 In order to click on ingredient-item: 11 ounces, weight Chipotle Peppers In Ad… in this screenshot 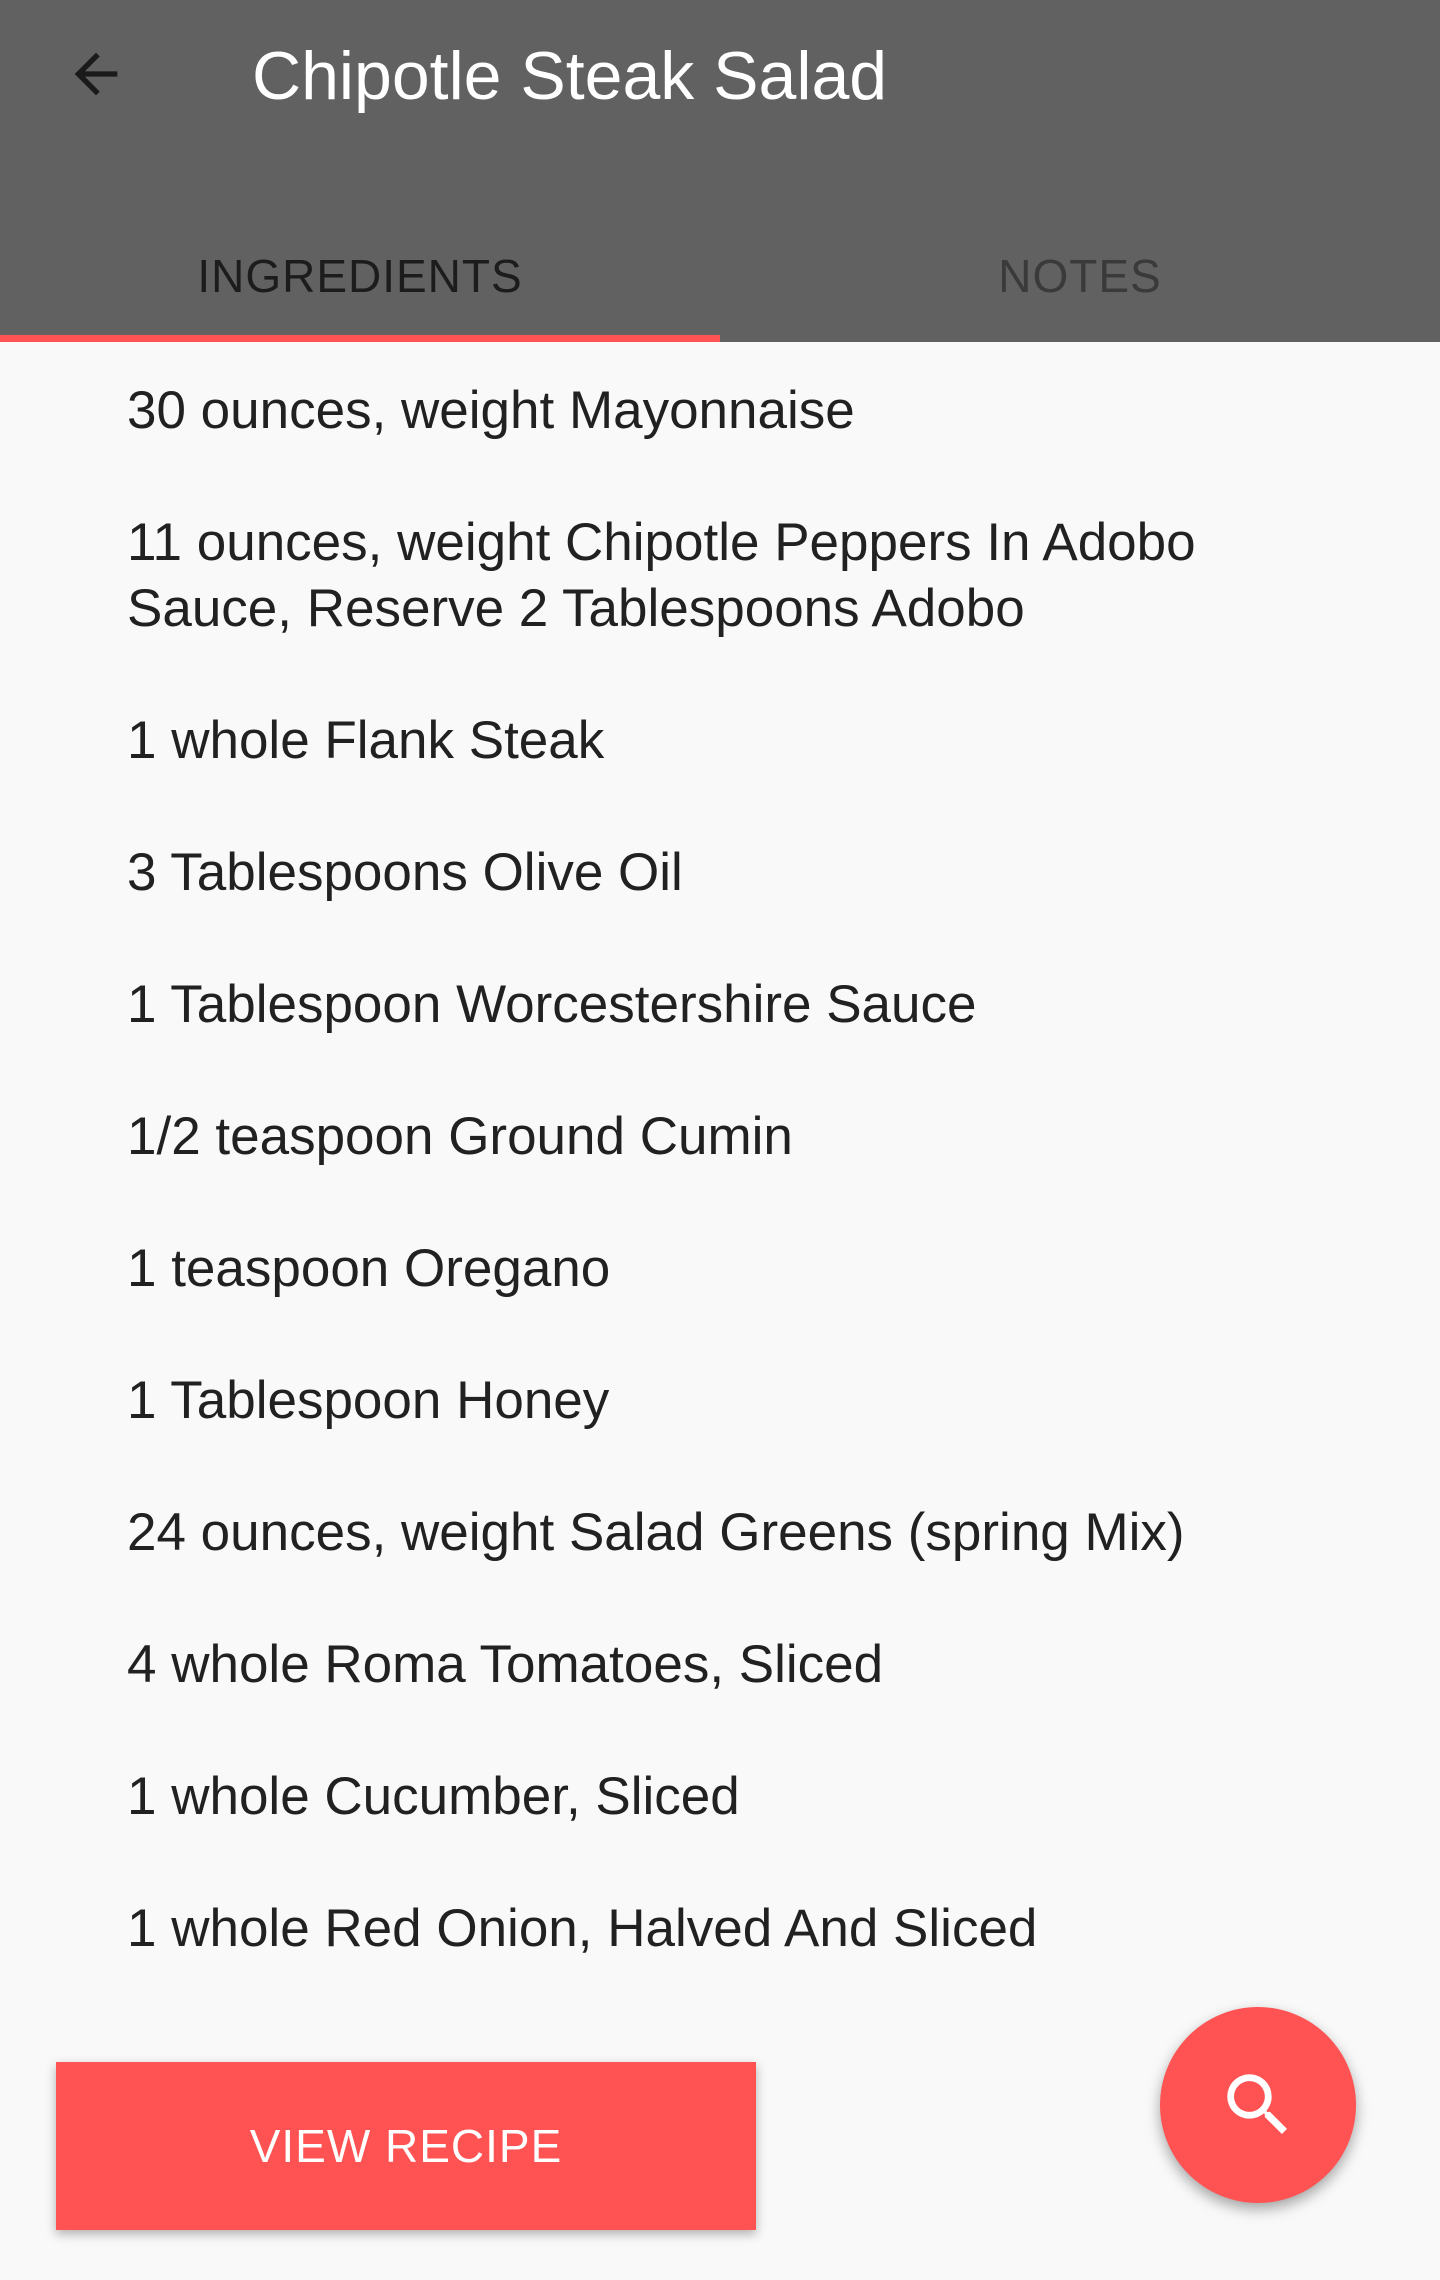, I will do `click(661, 575)`.